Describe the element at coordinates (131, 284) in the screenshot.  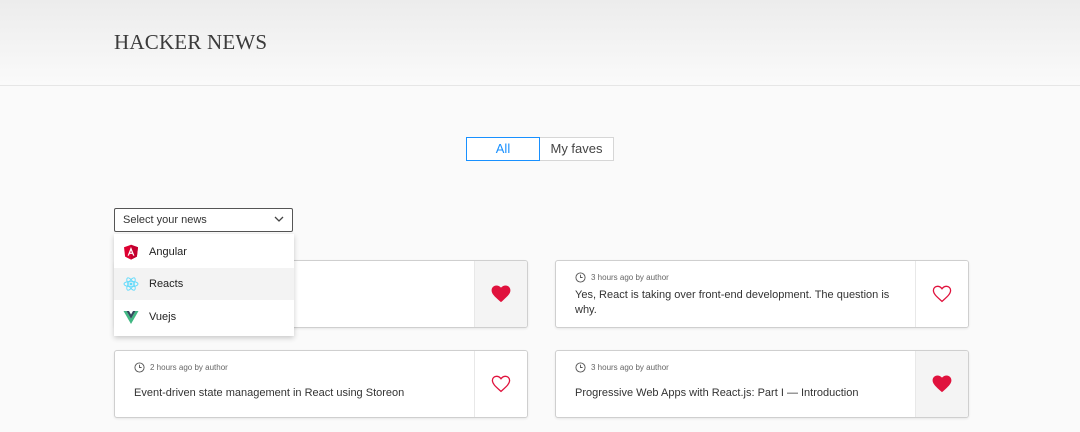
I see `react-icon` at that location.